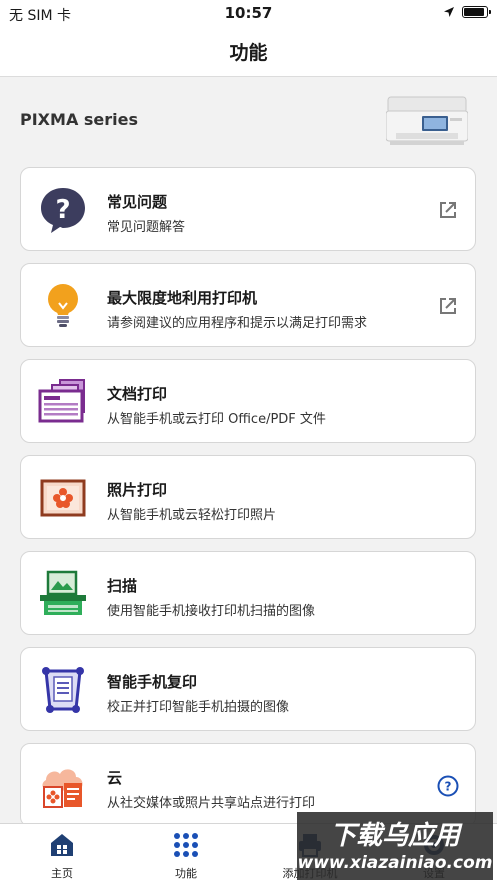  Describe the element at coordinates (186, 873) in the screenshot. I see `tab-label: 功能` at that location.